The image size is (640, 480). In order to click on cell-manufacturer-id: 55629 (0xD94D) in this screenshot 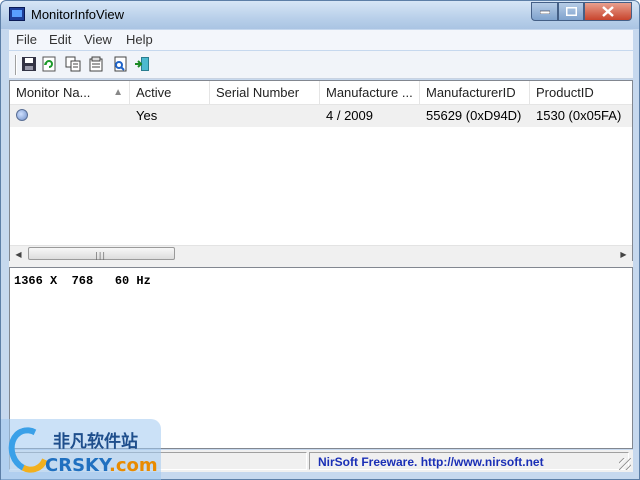, I will do `click(474, 115)`.